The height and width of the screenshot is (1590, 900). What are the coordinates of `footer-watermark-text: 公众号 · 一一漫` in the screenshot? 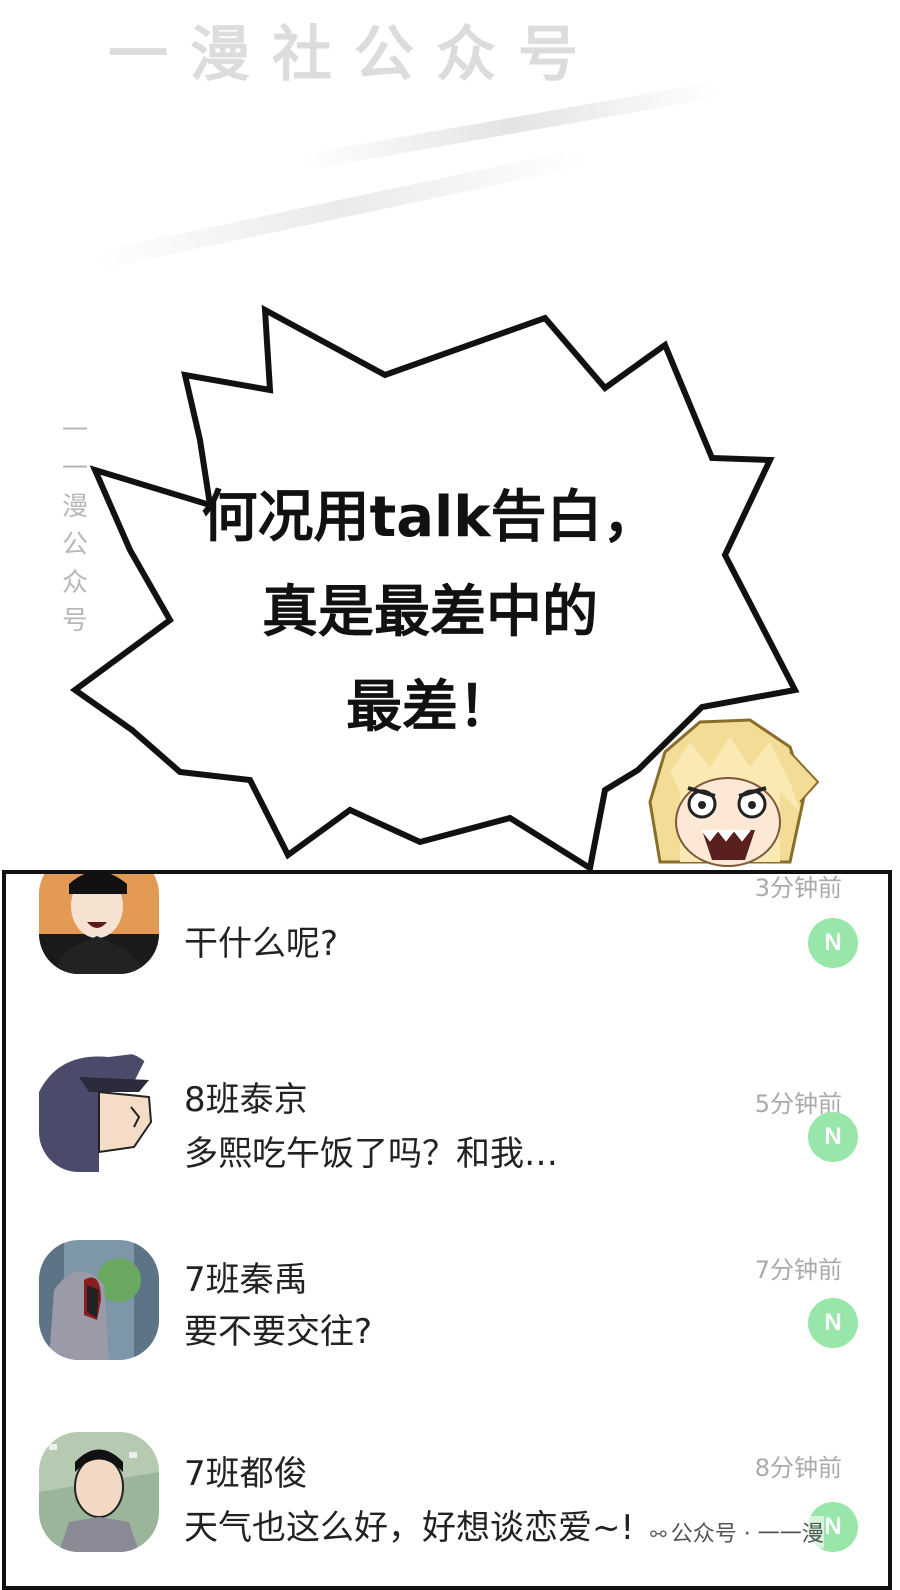 It's located at (747, 1534).